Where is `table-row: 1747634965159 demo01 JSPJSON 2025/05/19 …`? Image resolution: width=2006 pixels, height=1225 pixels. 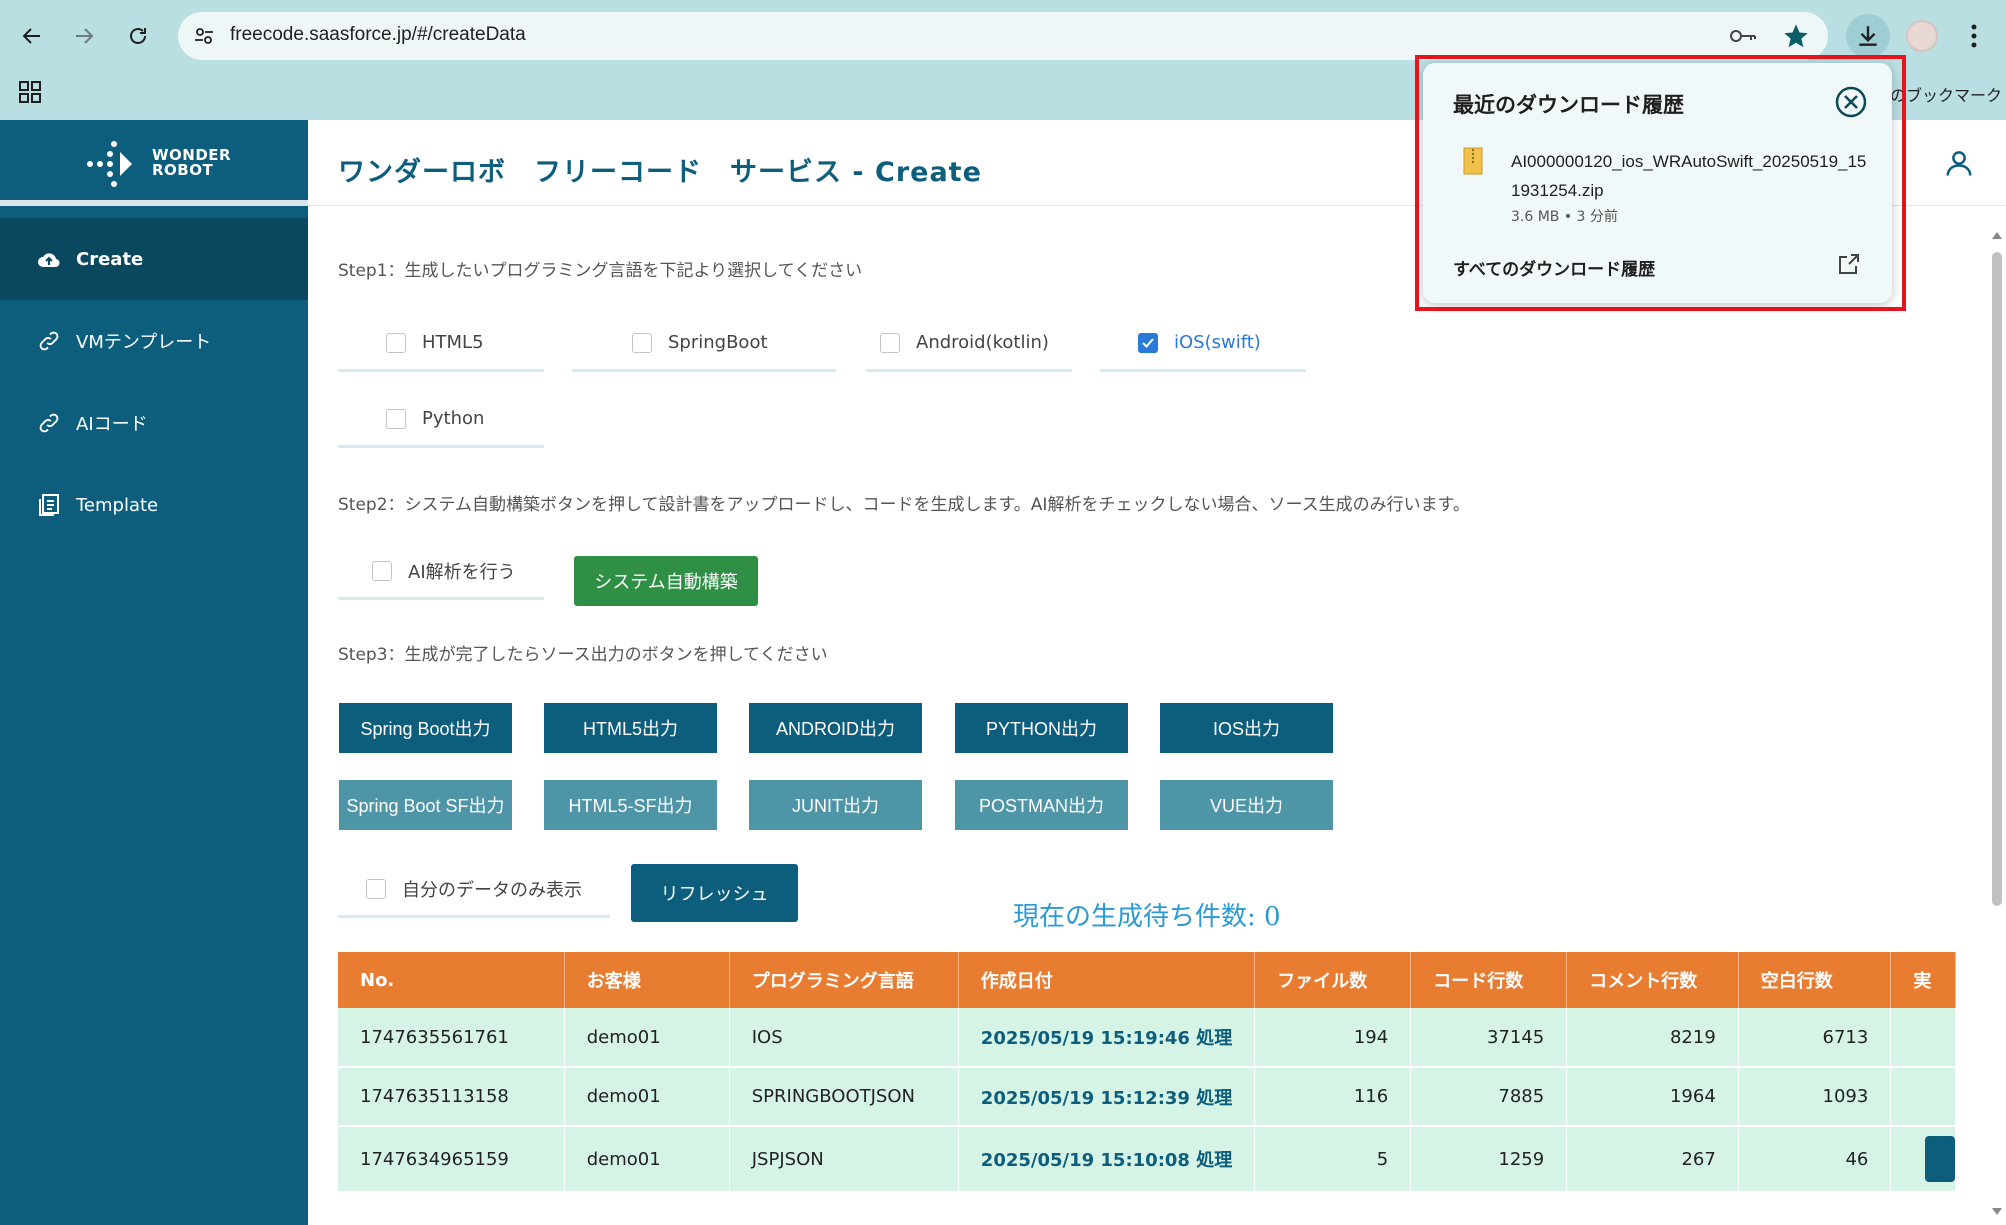
table-row: 1747634965159 demo01 JSPJSON 2025/05/19 … is located at coordinates (1147, 1159).